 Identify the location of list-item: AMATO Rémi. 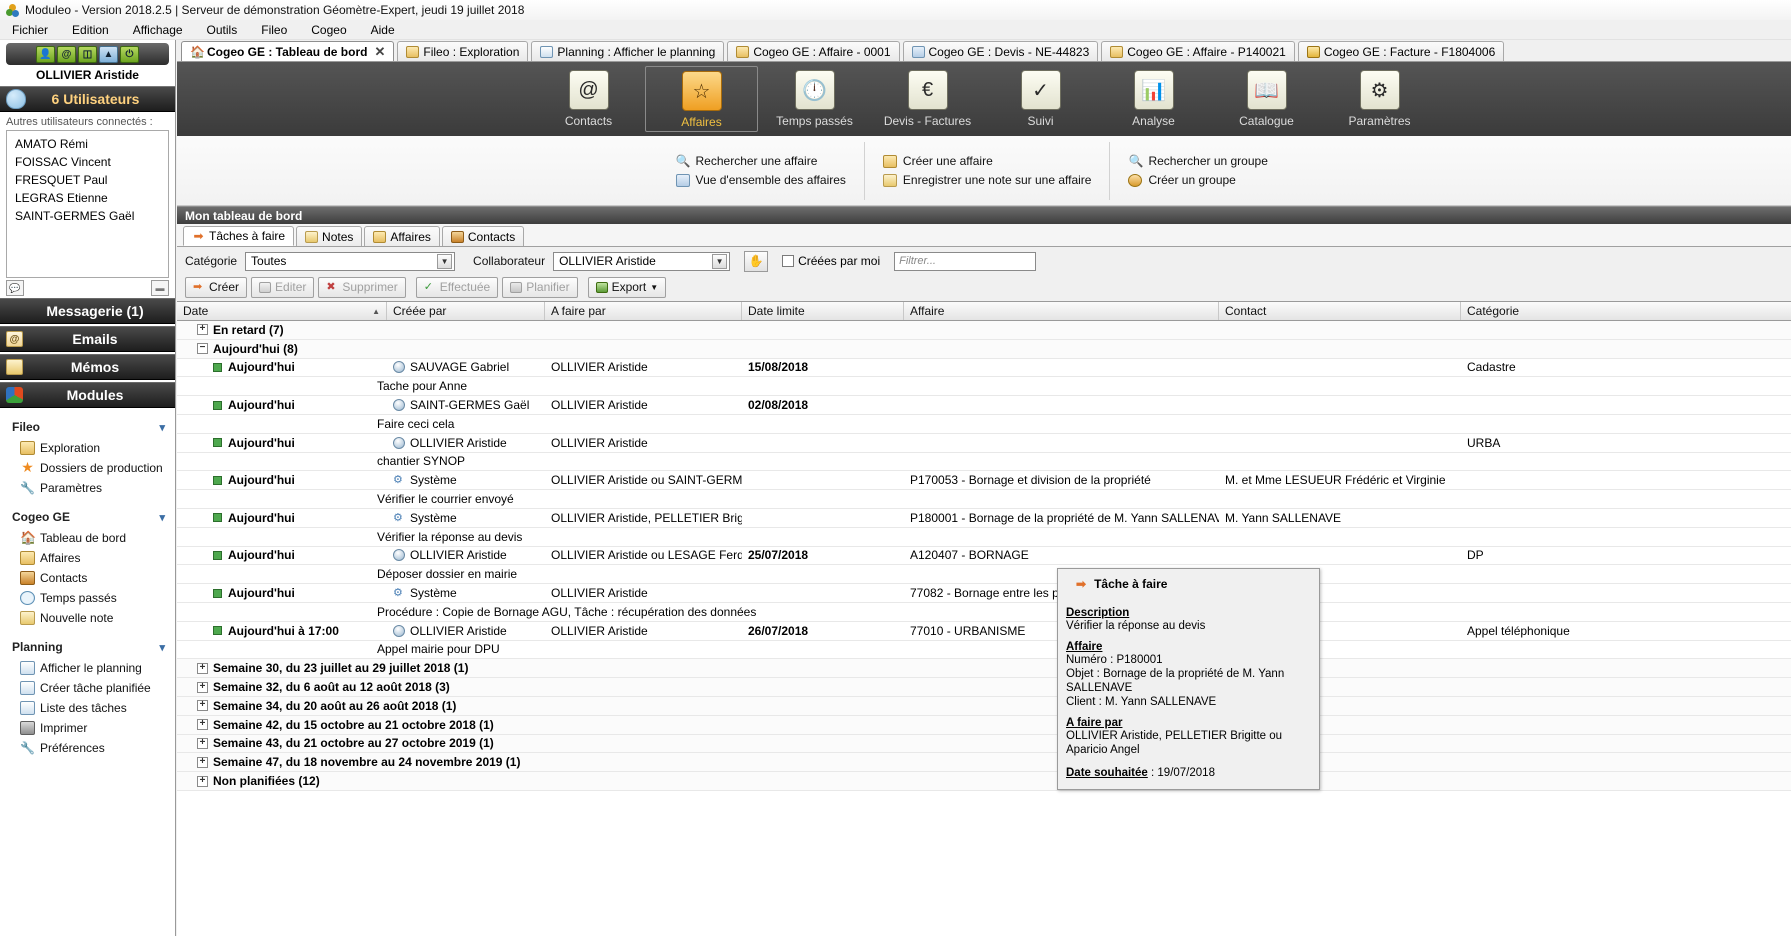
(87, 144).